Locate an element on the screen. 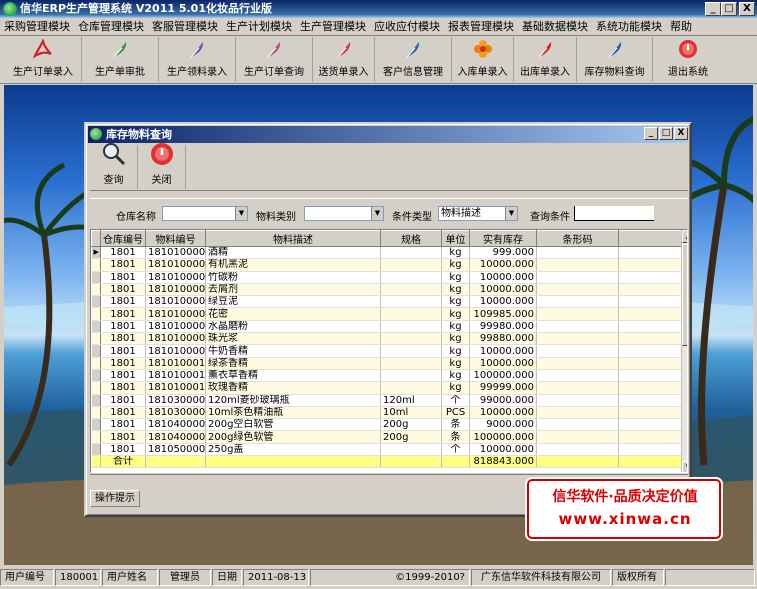 This screenshot has width=757, height=589. cell-code: 1810100005 is located at coordinates (175, 302).